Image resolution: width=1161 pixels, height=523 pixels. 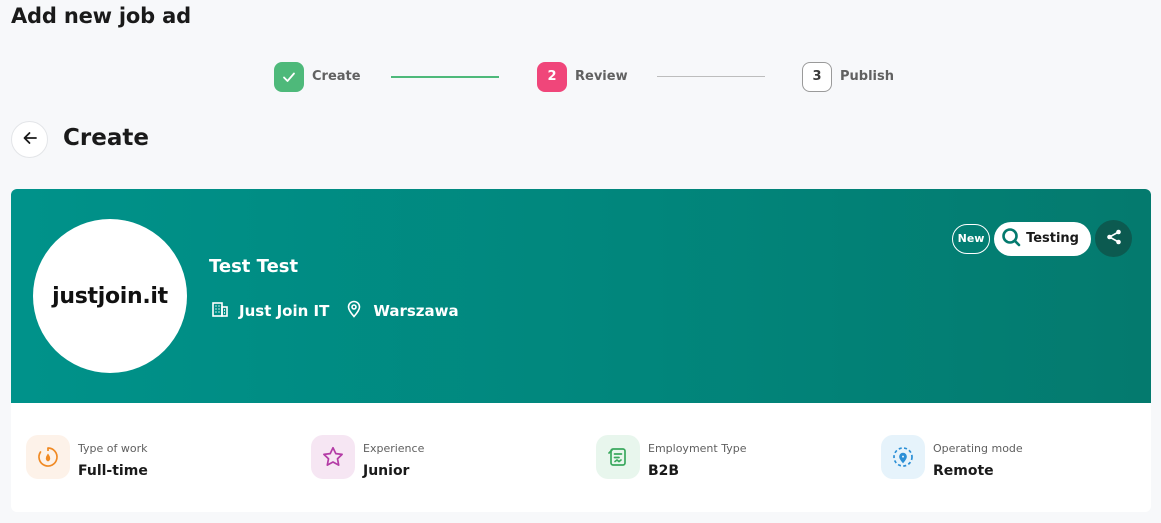 What do you see at coordinates (1013, 239) in the screenshot?
I see `magnifier-icon` at bounding box center [1013, 239].